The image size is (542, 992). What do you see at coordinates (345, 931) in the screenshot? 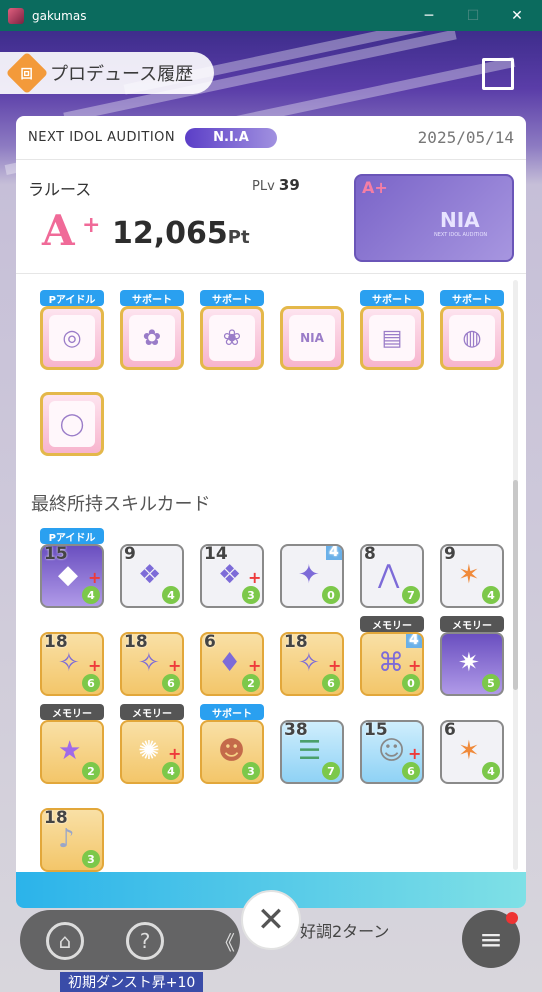
I see `background-status-text: 好調2ターン` at bounding box center [345, 931].